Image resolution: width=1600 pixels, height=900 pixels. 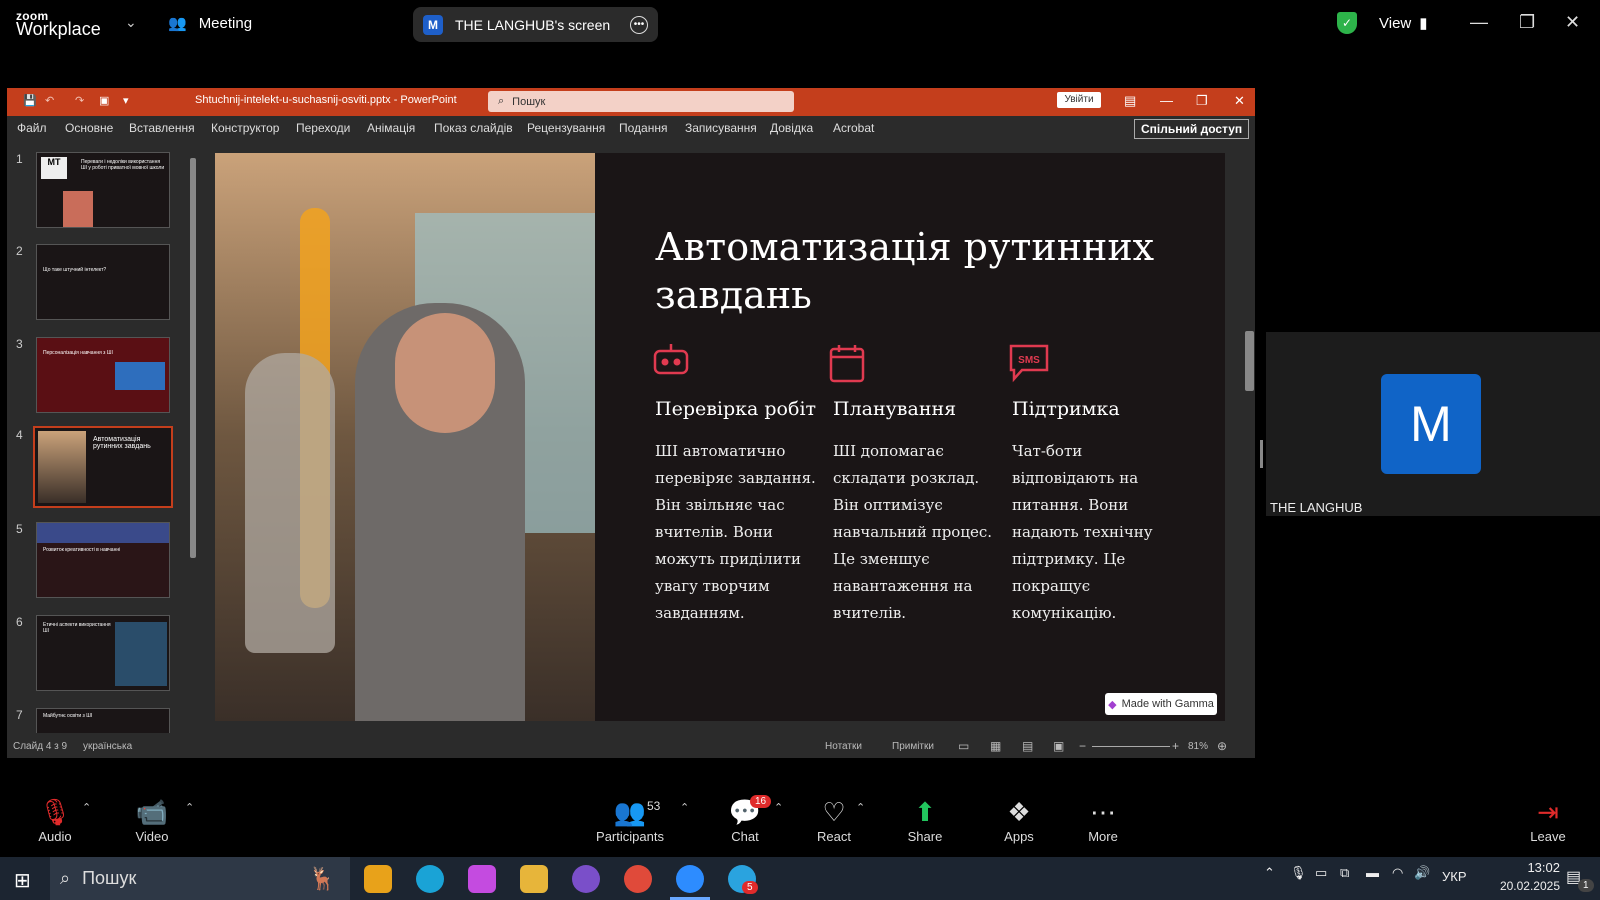 I want to click on customize-icon: ▾, so click(x=126, y=100).